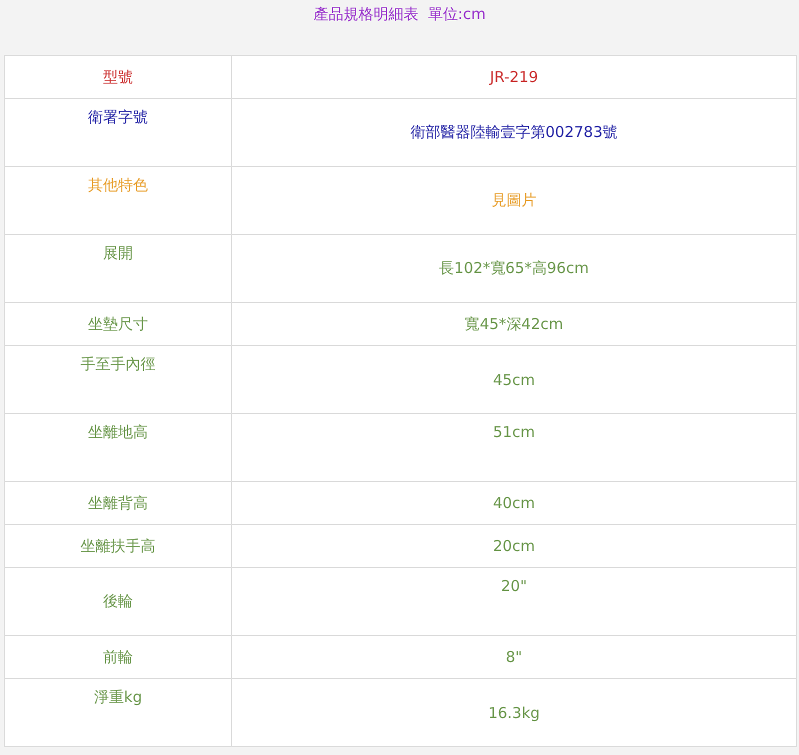  What do you see at coordinates (118, 601) in the screenshot?
I see `spec-label: 後輪` at bounding box center [118, 601].